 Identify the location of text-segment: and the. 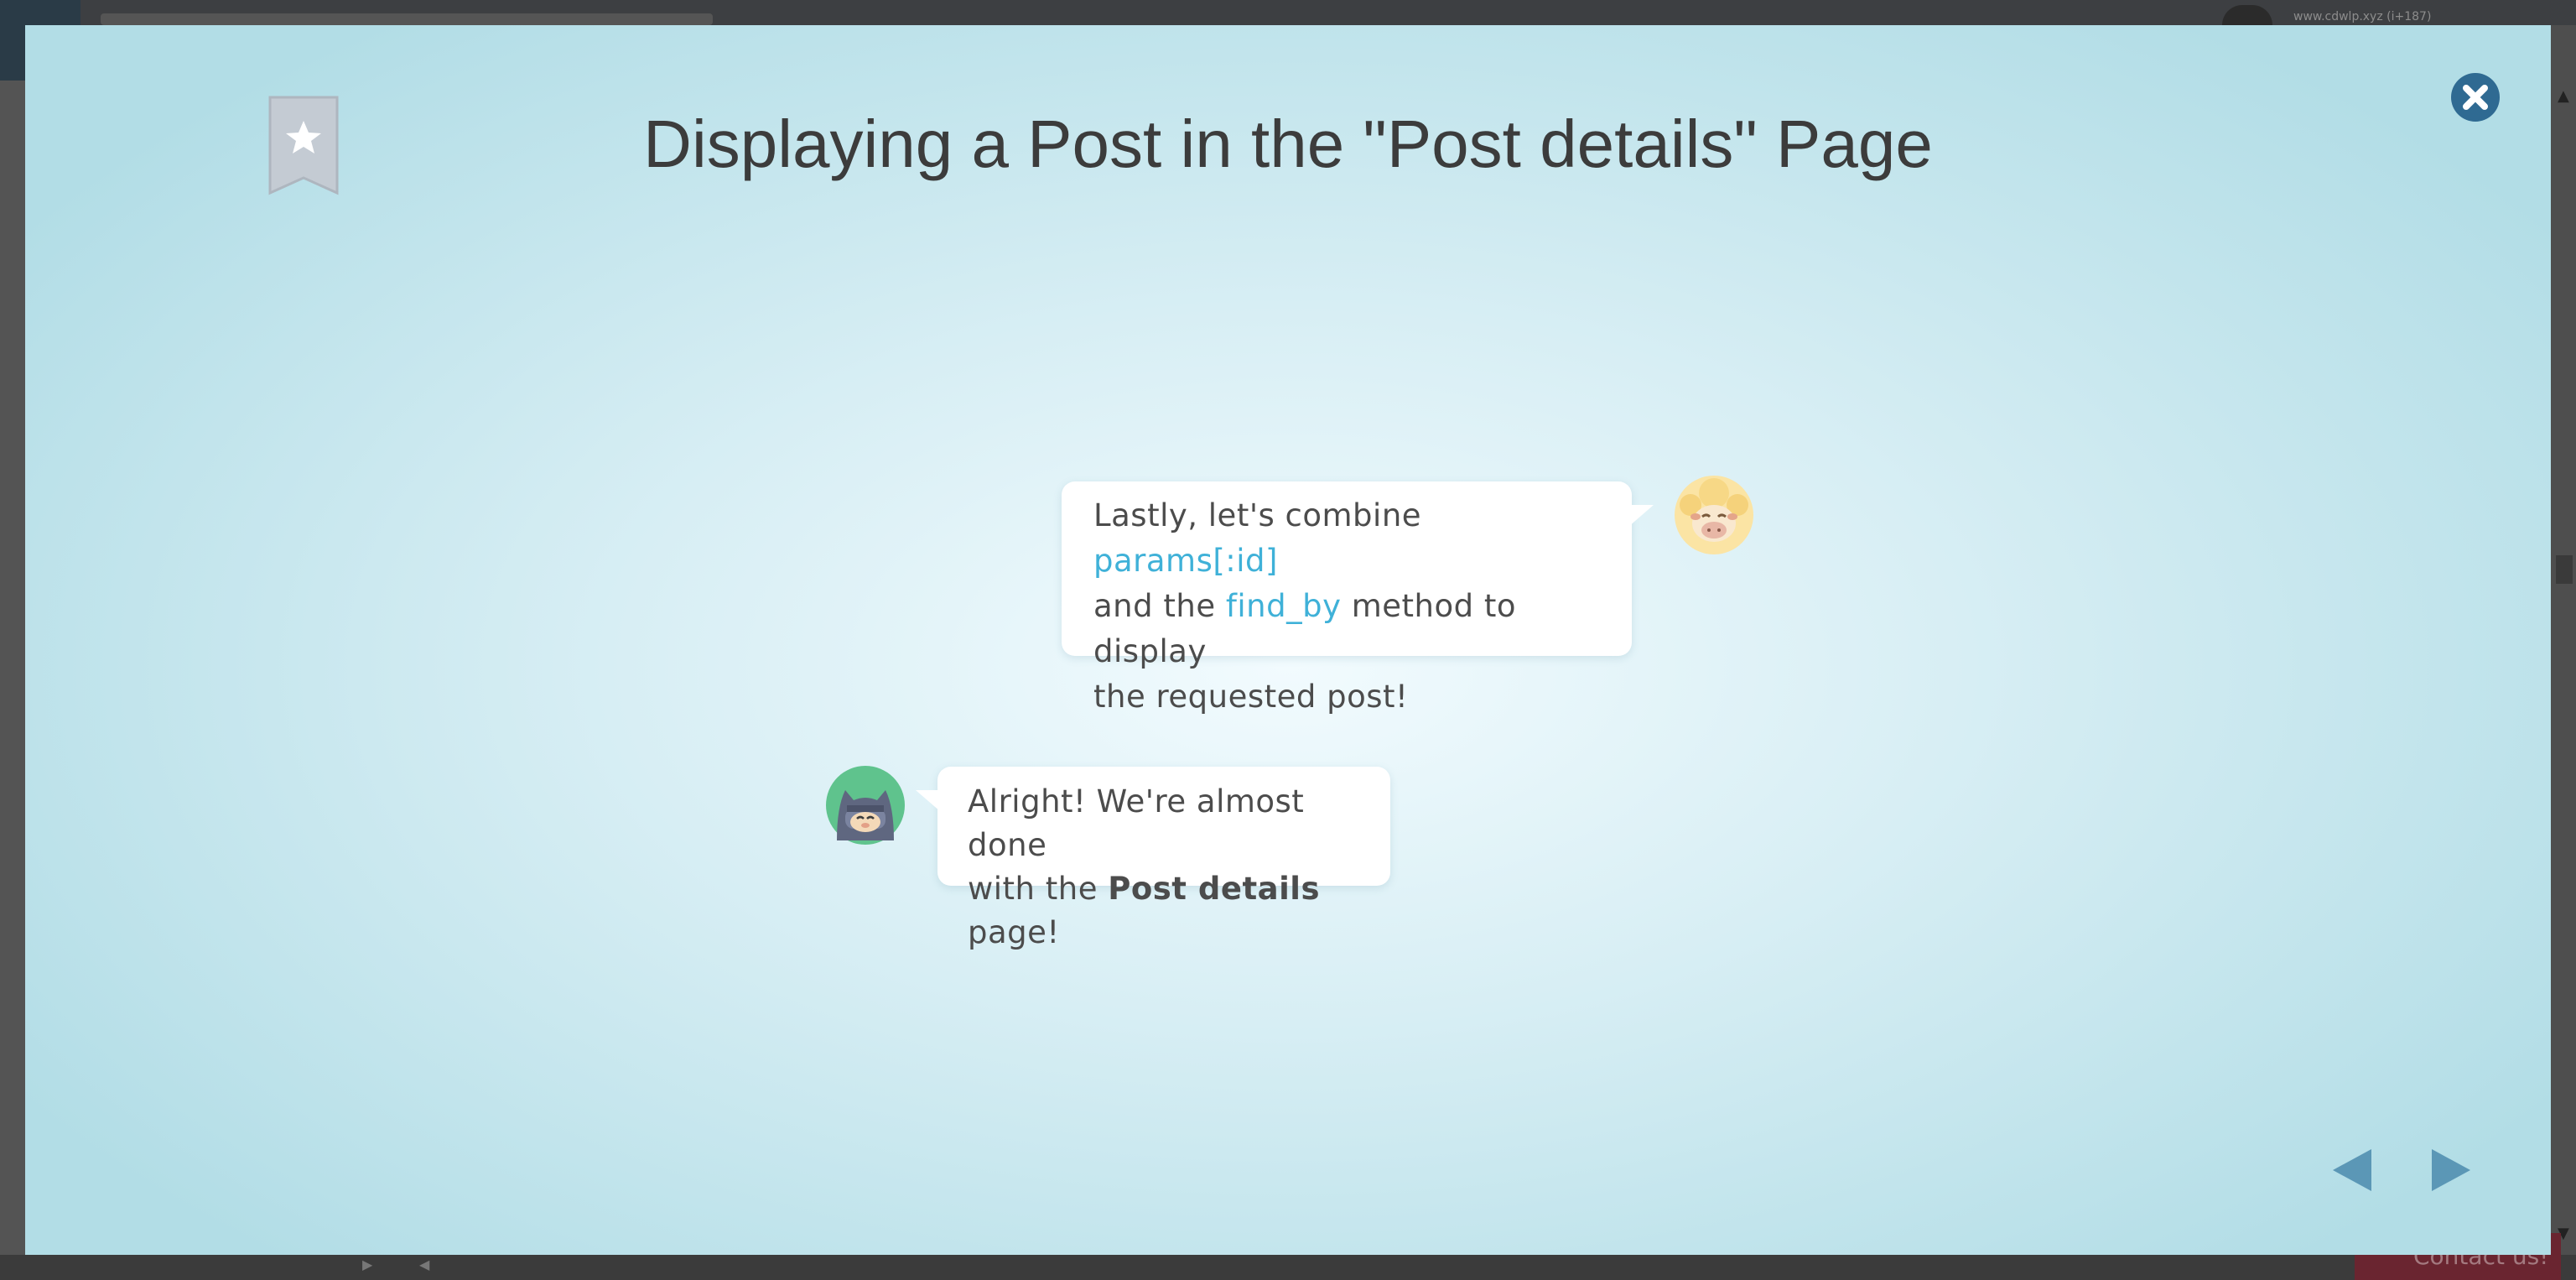
(1159, 606).